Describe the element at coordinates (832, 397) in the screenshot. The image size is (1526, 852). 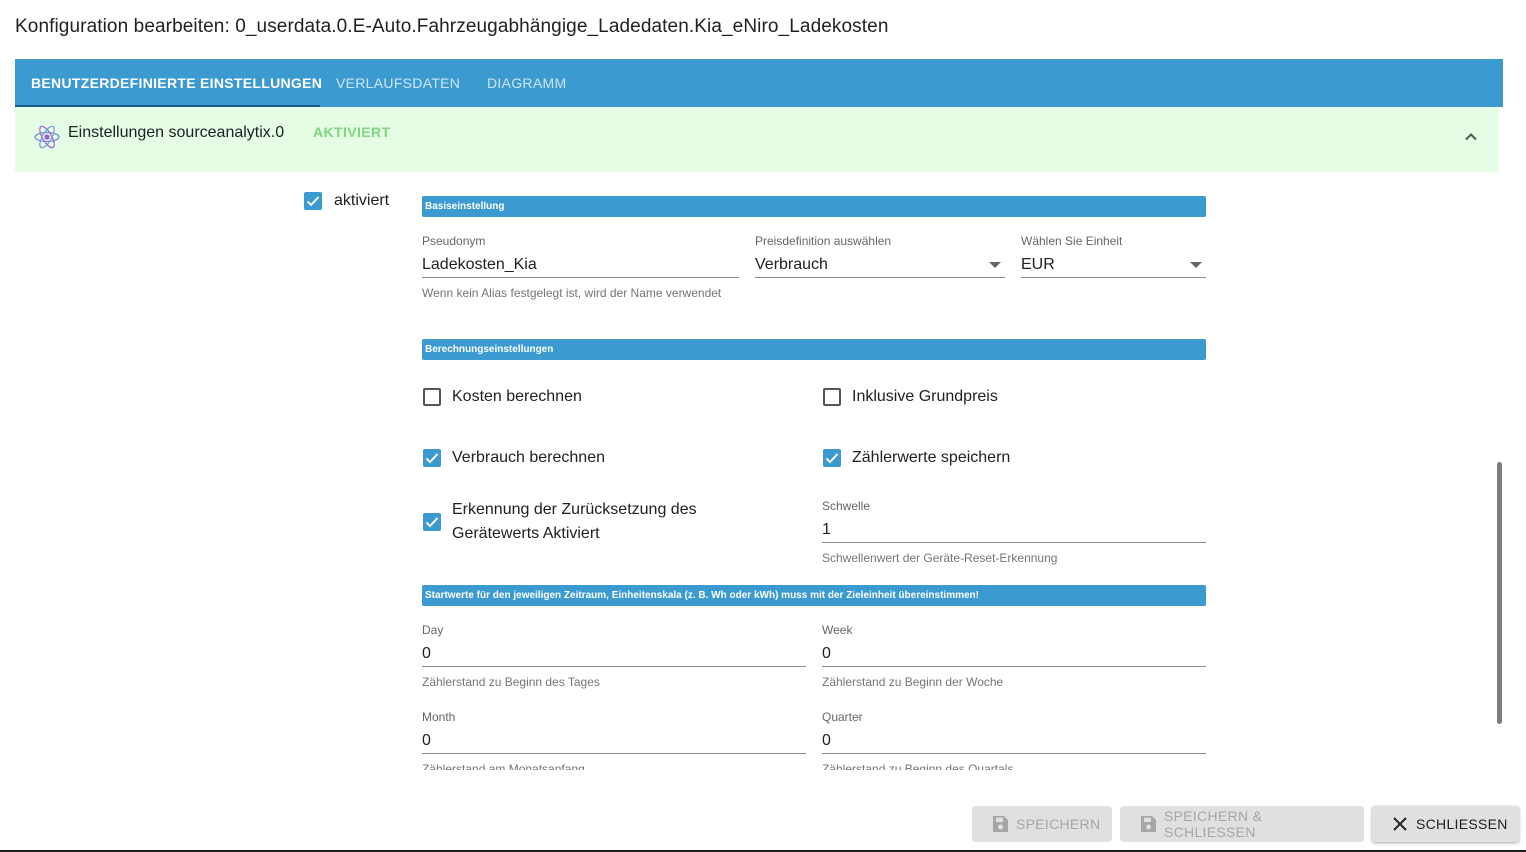
I see `base-price-checkbox` at that location.